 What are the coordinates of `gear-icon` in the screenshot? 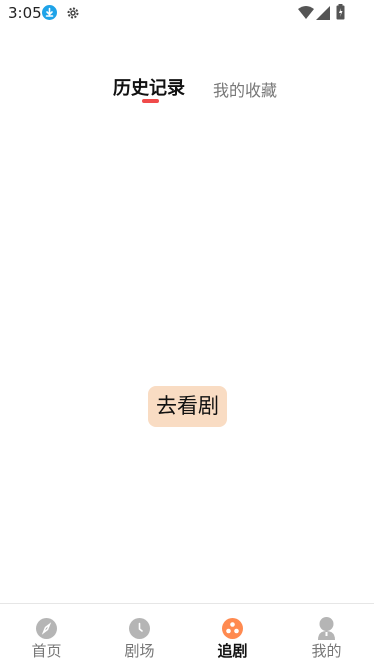 It's located at (73, 12).